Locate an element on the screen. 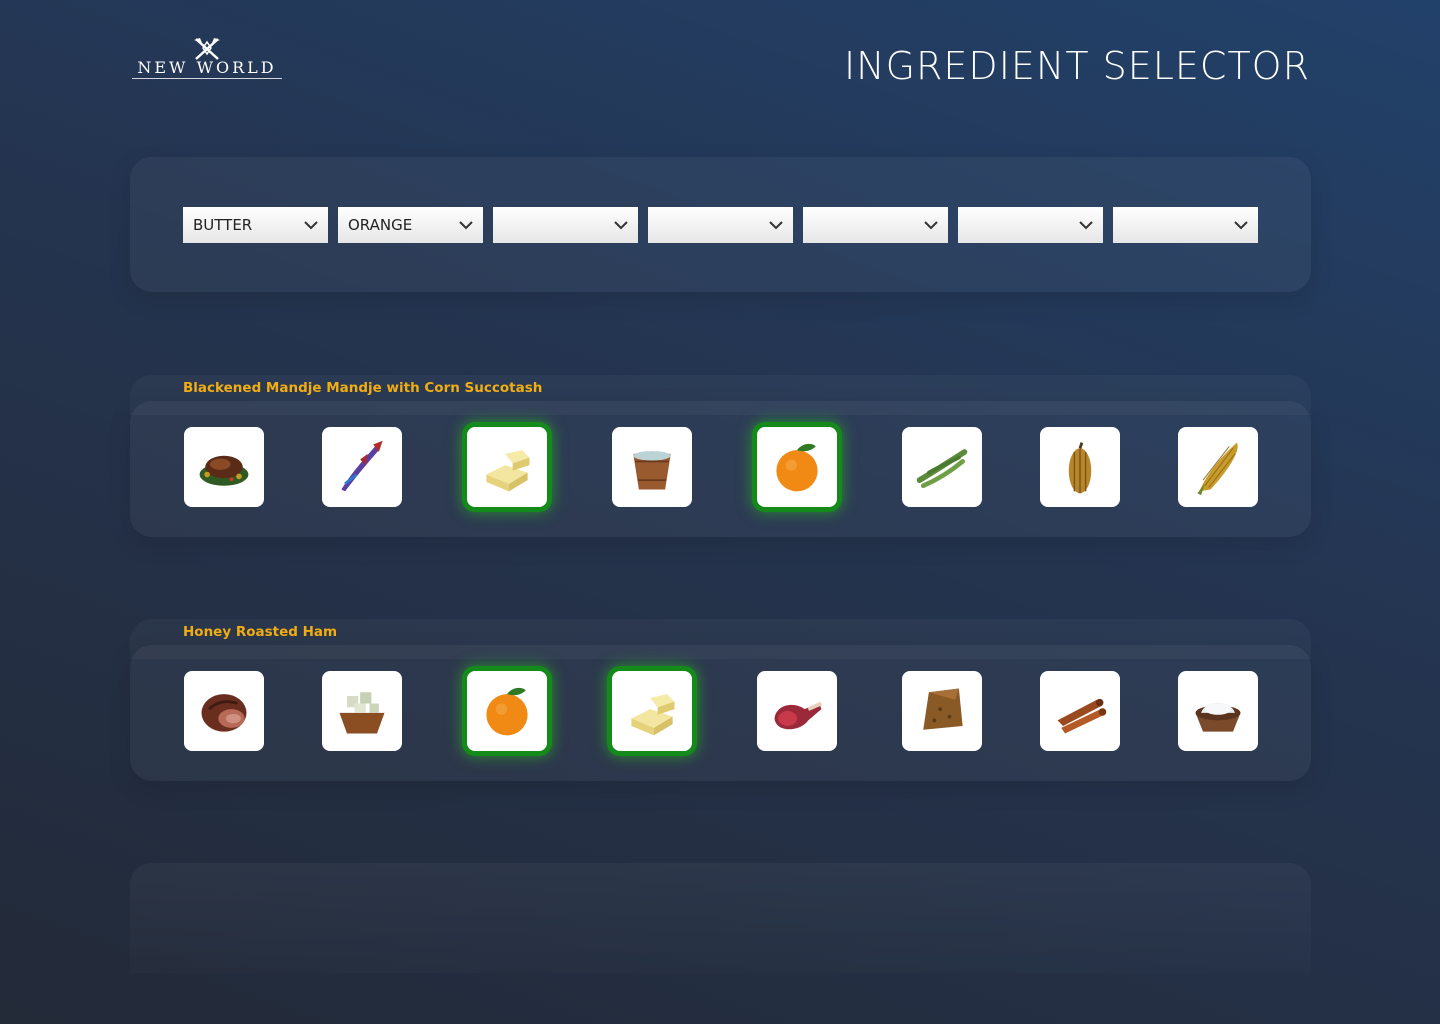 The width and height of the screenshot is (1440, 1024). water-bucket-icon is located at coordinates (652, 470).